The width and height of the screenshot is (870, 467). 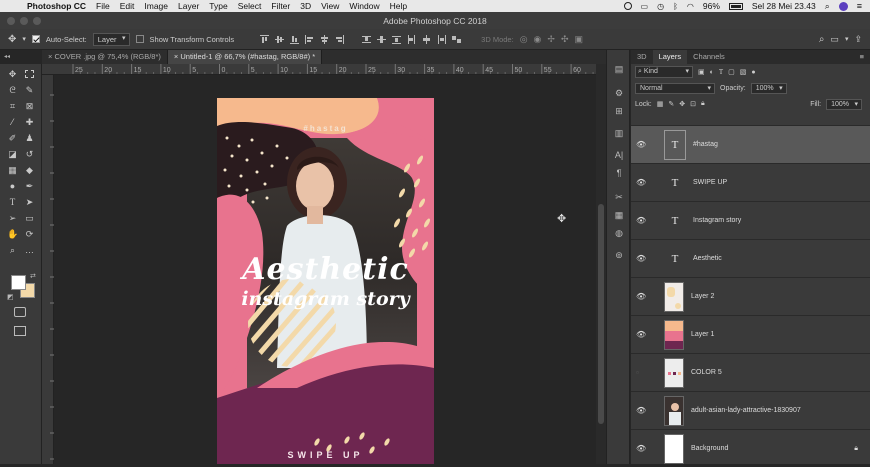 I want to click on layer-name: #hastag, so click(x=705, y=144).